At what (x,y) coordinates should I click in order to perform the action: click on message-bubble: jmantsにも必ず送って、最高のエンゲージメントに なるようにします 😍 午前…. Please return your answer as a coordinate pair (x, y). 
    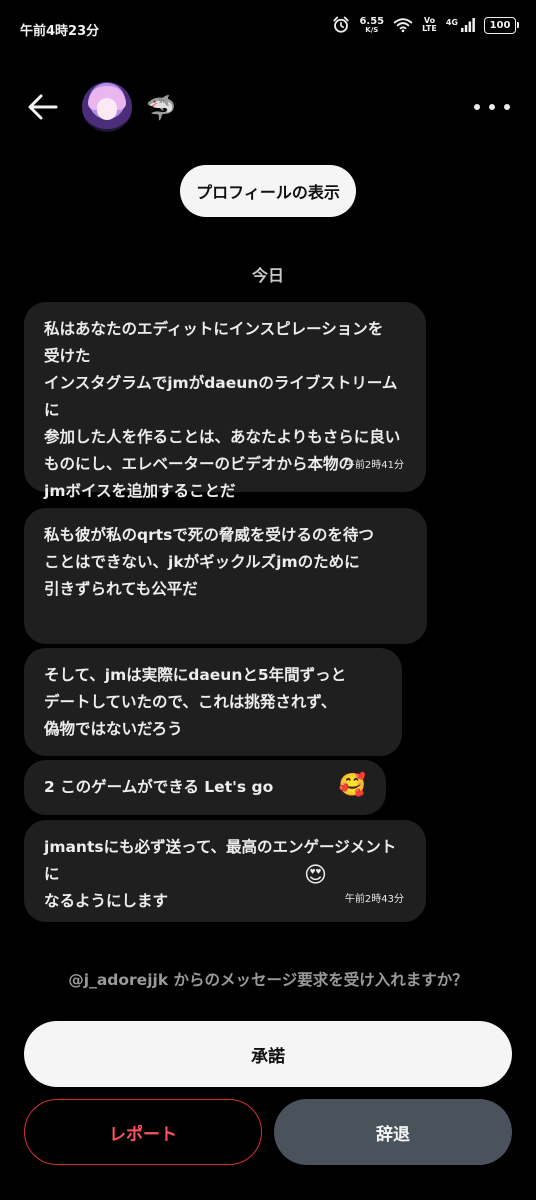
    Looking at the image, I should click on (225, 871).